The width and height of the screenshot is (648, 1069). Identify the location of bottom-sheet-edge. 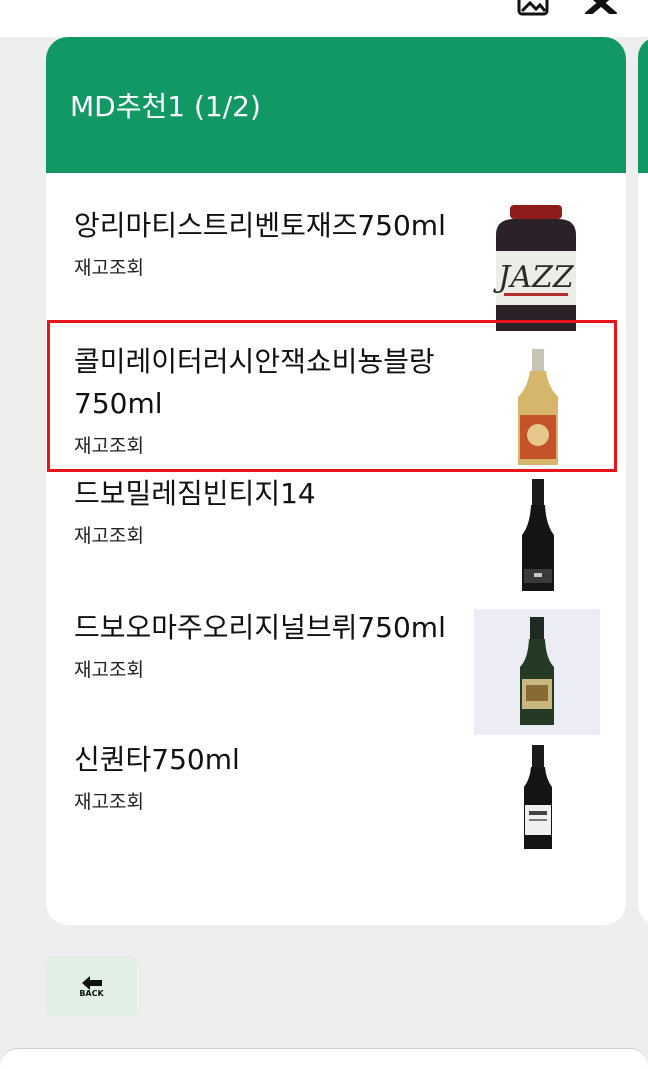
(324, 1058).